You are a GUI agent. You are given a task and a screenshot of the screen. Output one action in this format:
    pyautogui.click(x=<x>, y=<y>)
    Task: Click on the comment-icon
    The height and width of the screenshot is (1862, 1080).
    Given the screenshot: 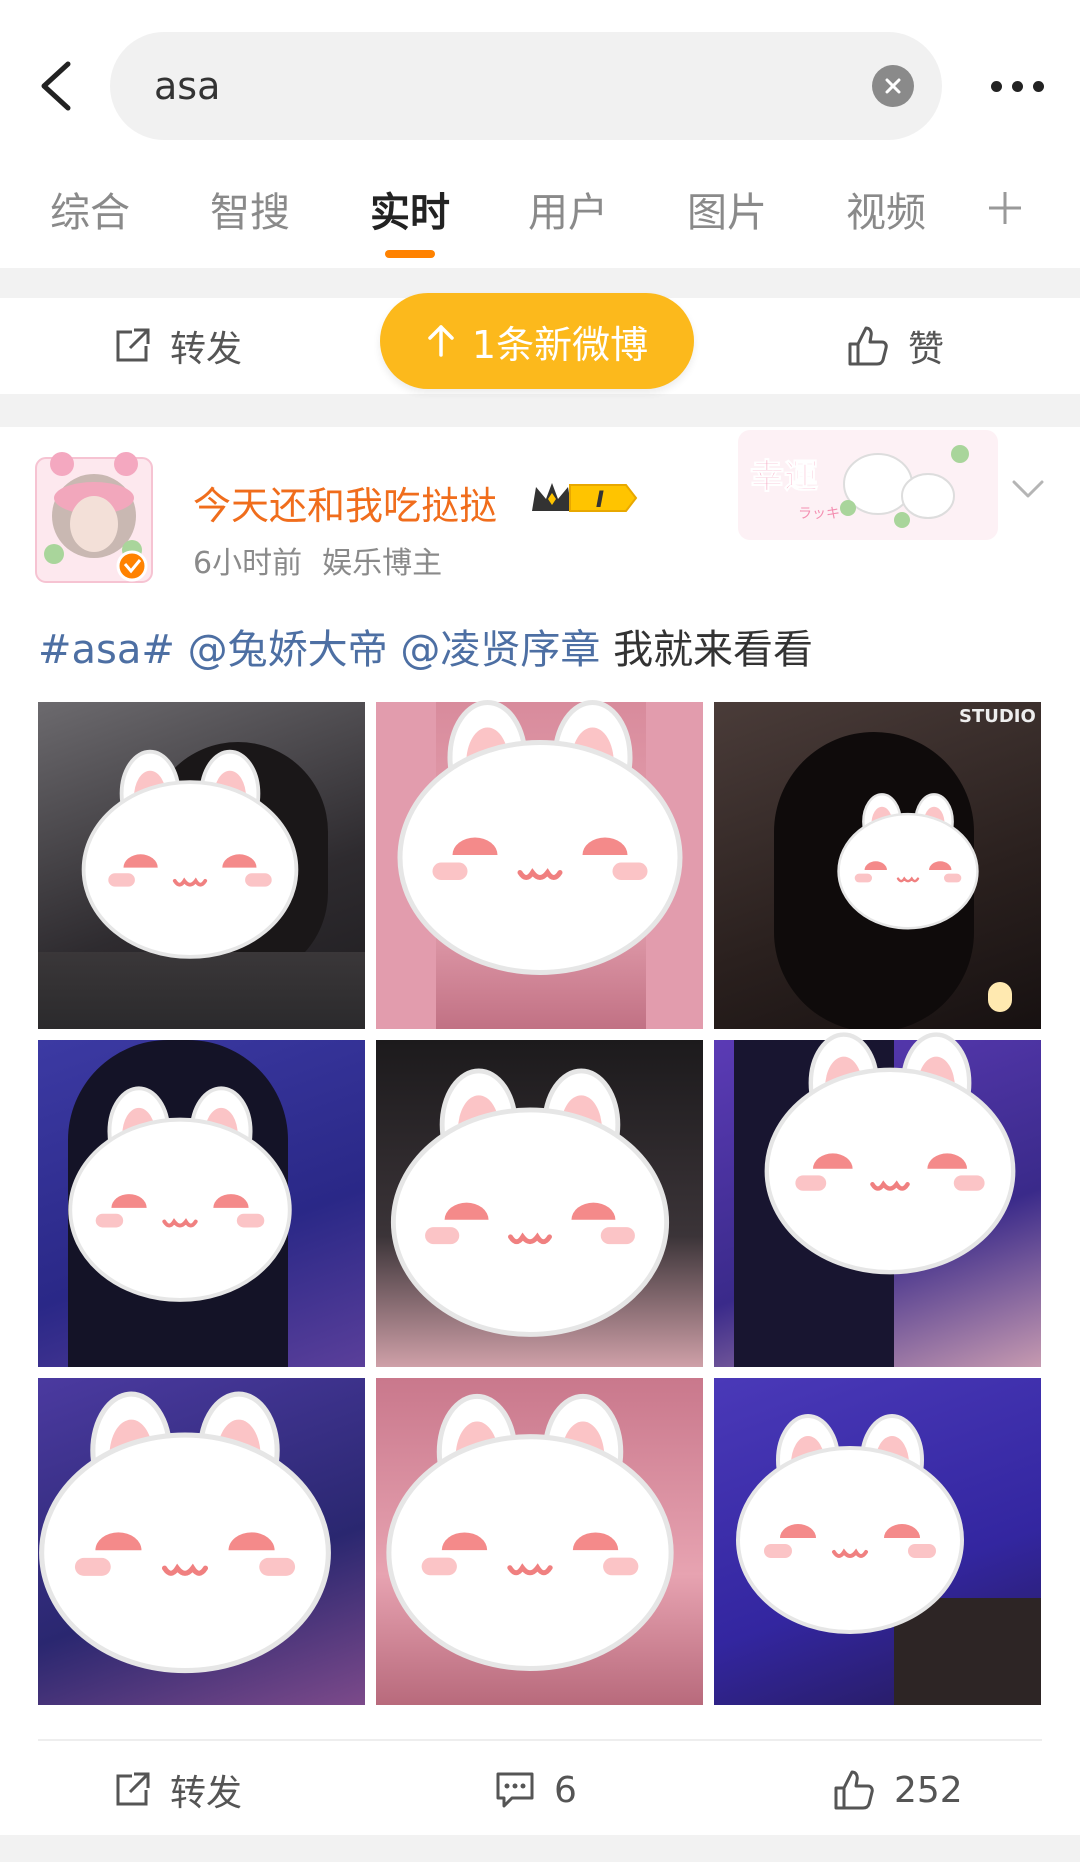 What is the action you would take?
    pyautogui.click(x=515, y=1790)
    